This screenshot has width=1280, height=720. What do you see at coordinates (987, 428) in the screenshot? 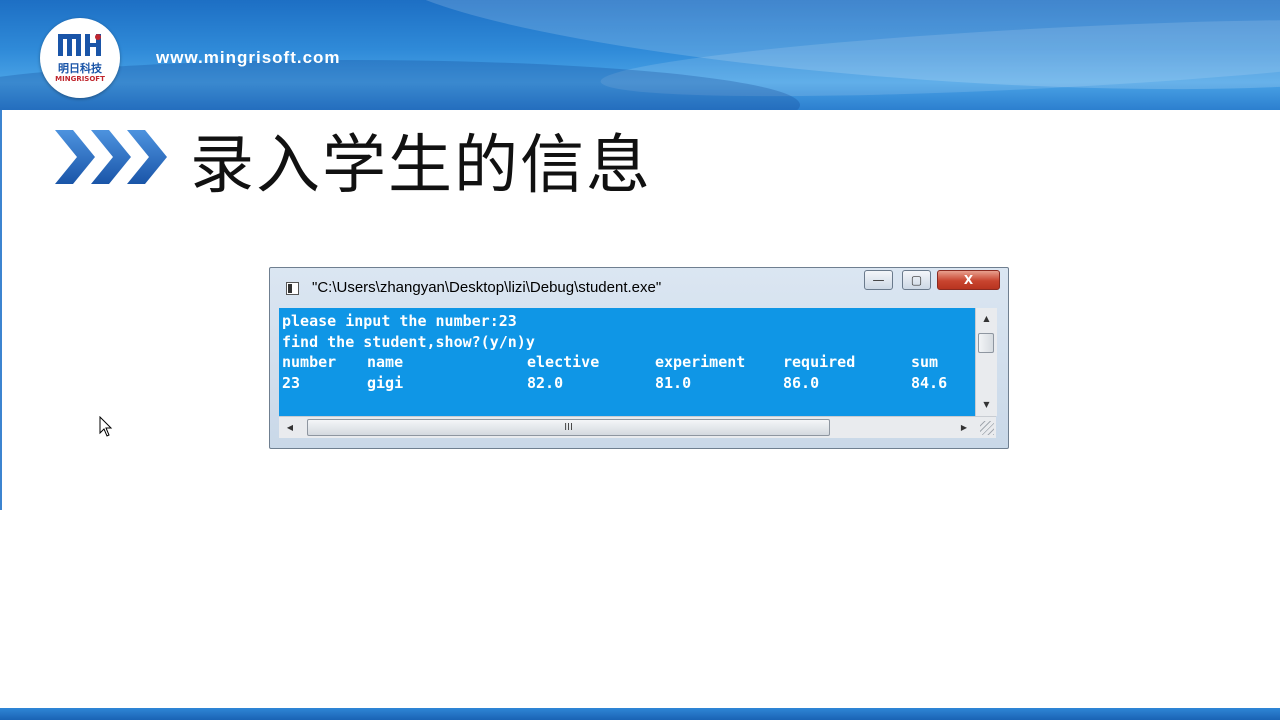
I see `resize-grip-icon` at bounding box center [987, 428].